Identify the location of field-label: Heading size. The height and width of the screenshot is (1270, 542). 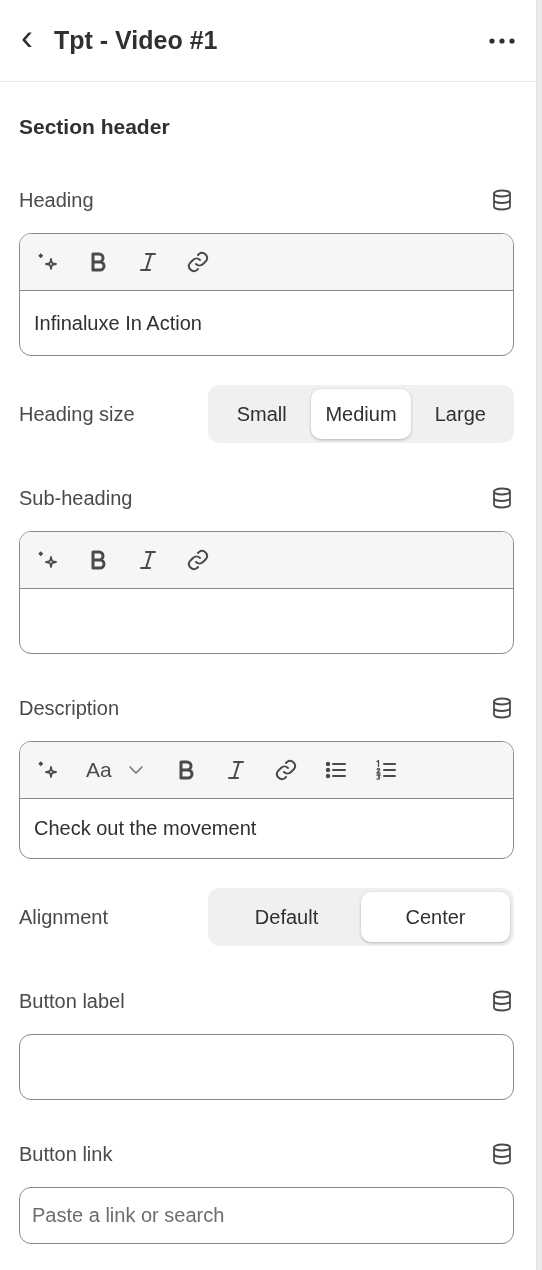
(77, 414).